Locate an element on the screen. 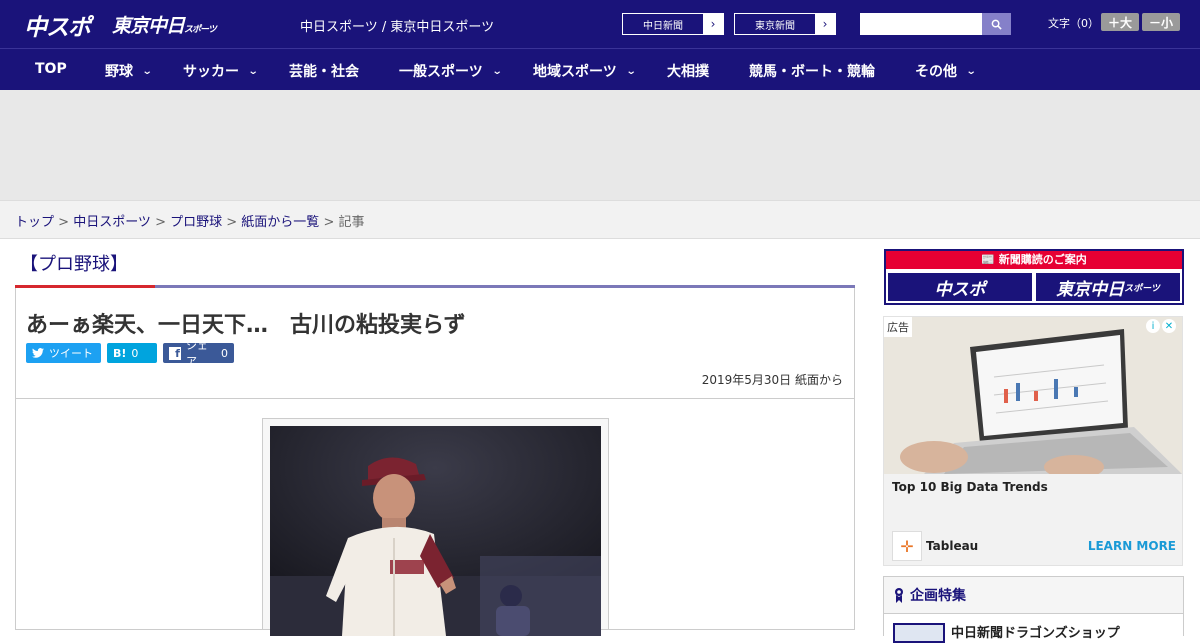 Image resolution: width=1200 pixels, height=643 pixels. nav-item-regional-sports: 地域スポーツ ⌄ is located at coordinates (585, 71).